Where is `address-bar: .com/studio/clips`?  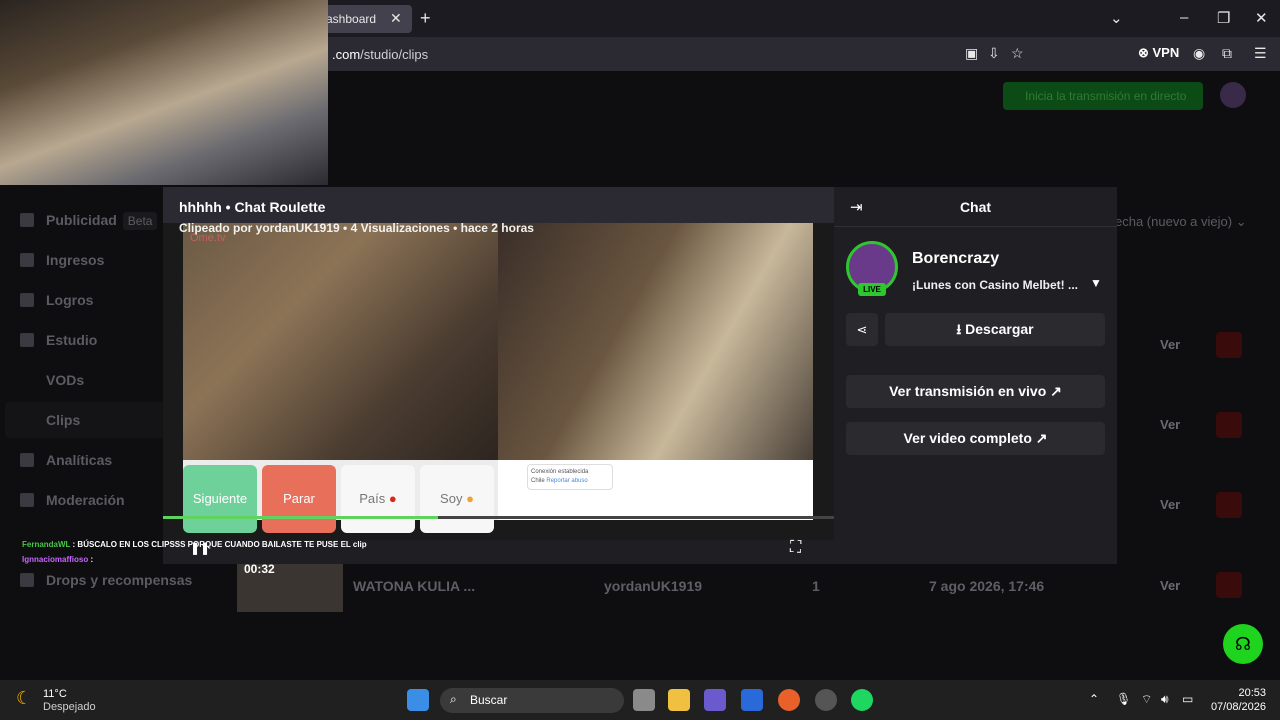 address-bar: .com/studio/clips is located at coordinates (380, 54).